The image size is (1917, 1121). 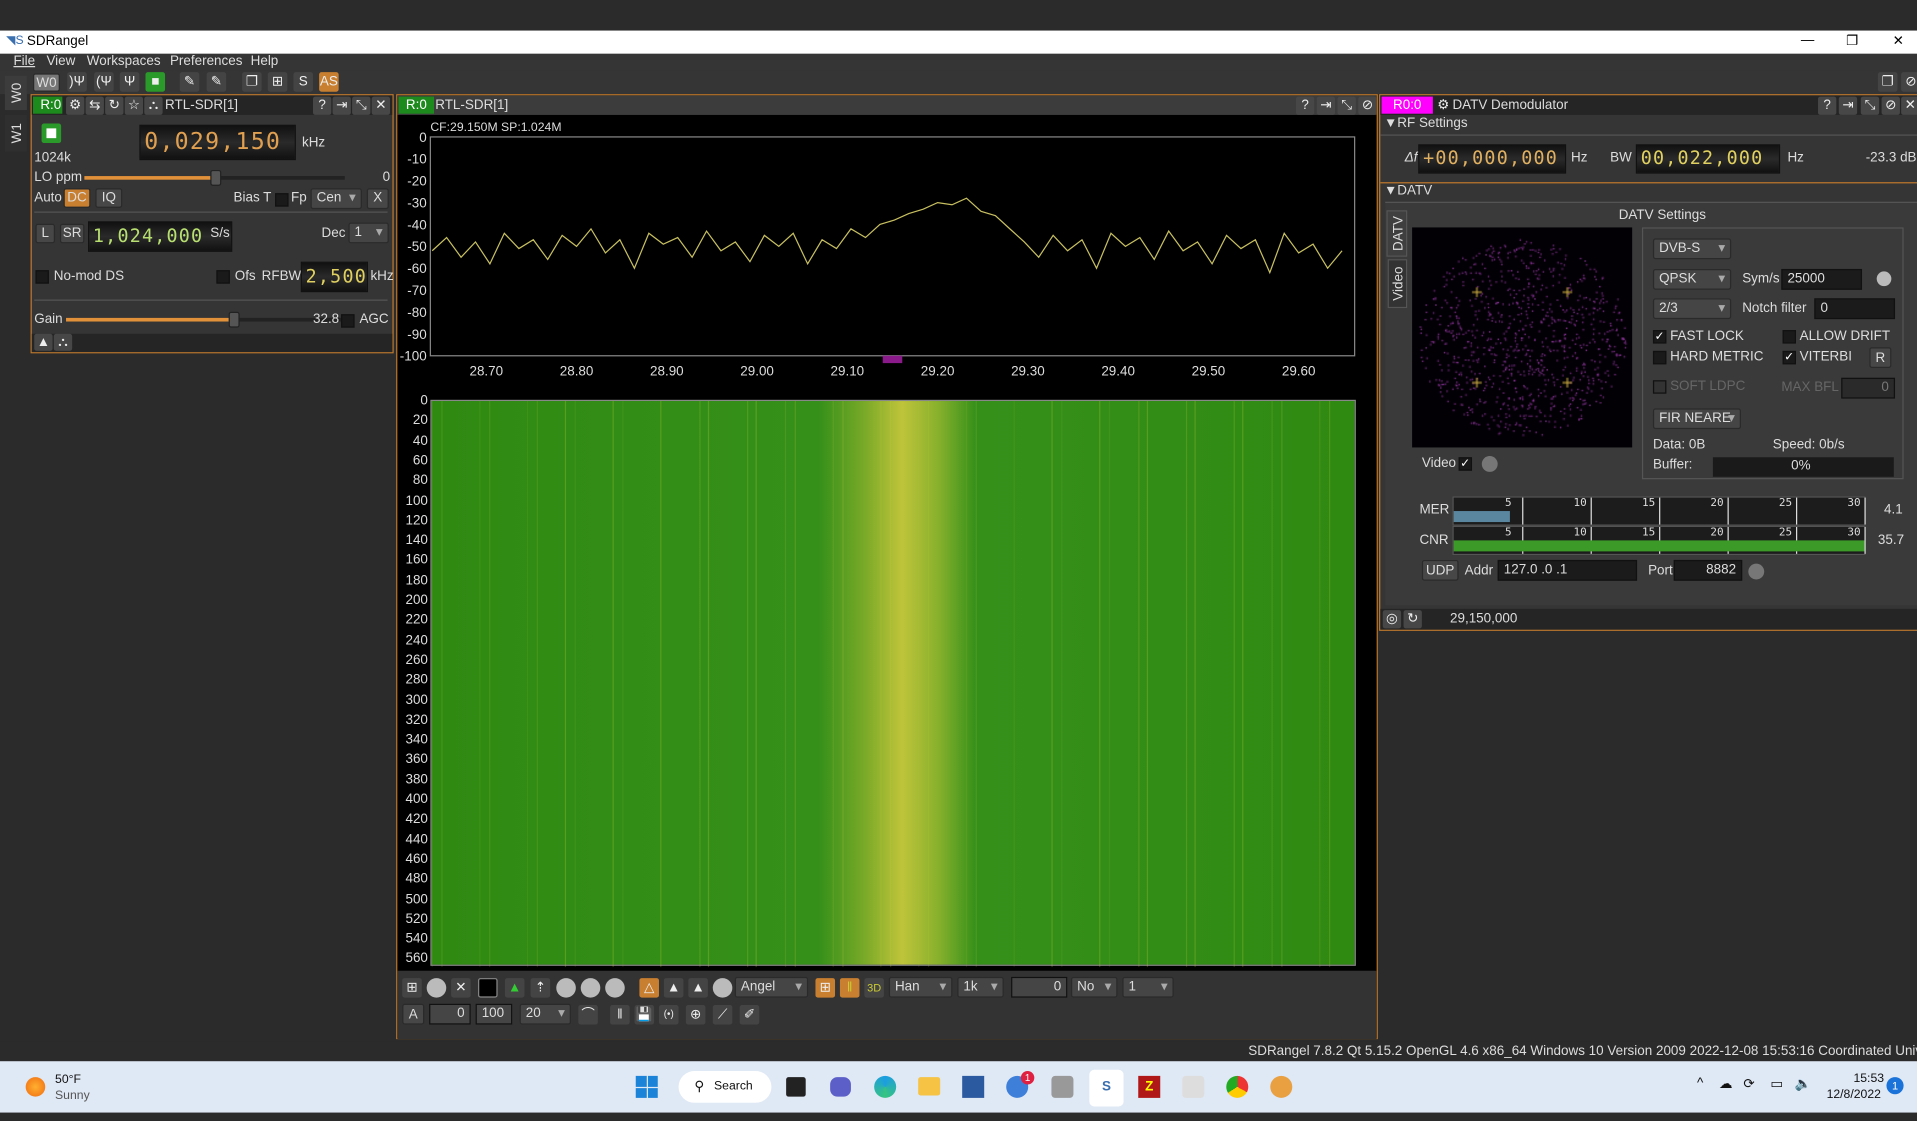 What do you see at coordinates (588, 1014) in the screenshot?
I see `linear-log-icon: ⌒` at bounding box center [588, 1014].